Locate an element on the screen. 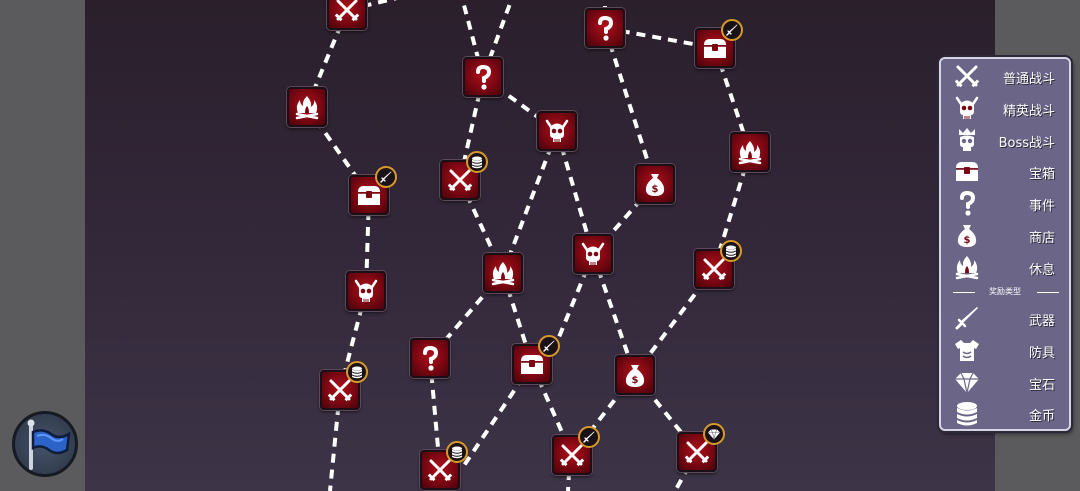 This screenshot has width=1080, height=491. legend-label: 金币 is located at coordinates (1041, 416).